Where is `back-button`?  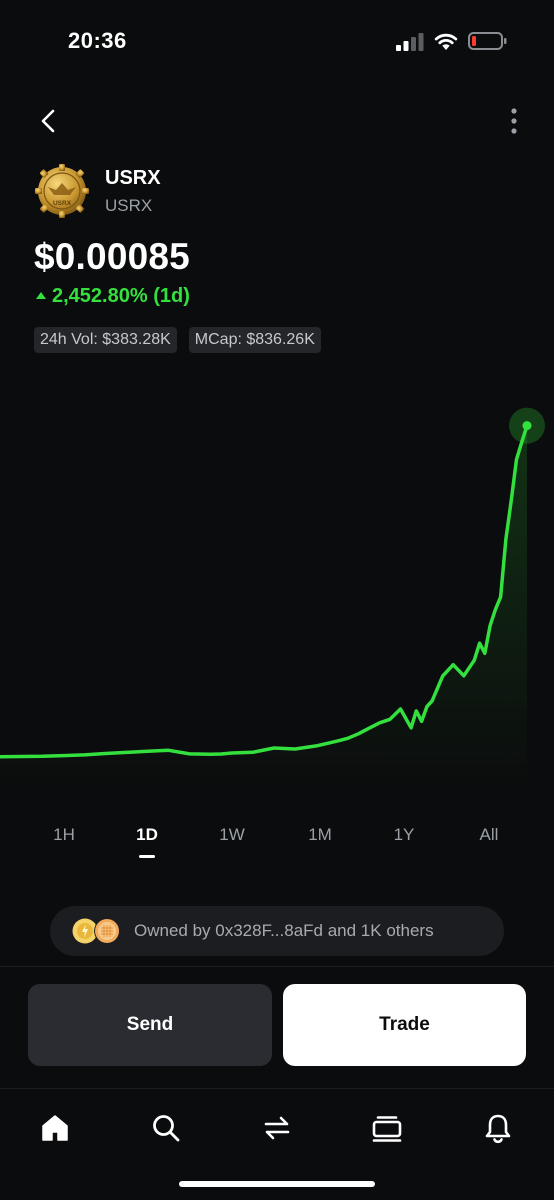
back-button is located at coordinates (50, 121).